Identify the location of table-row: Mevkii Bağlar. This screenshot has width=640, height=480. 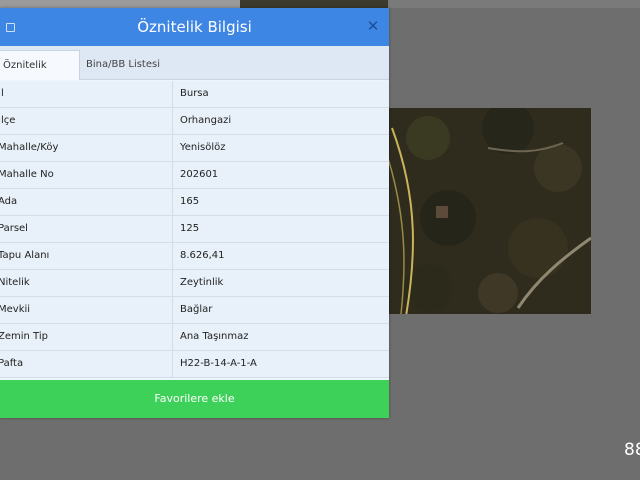
(194, 310).